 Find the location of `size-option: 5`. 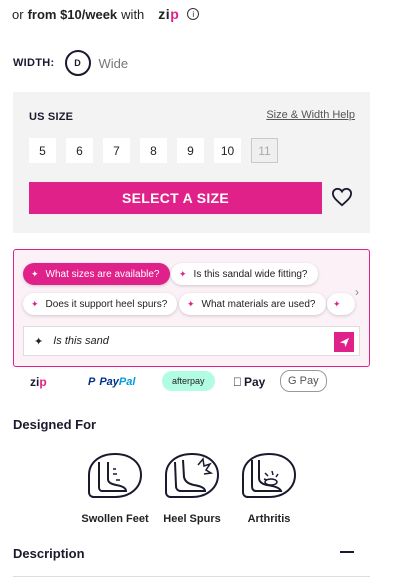

size-option: 5 is located at coordinates (42, 150).